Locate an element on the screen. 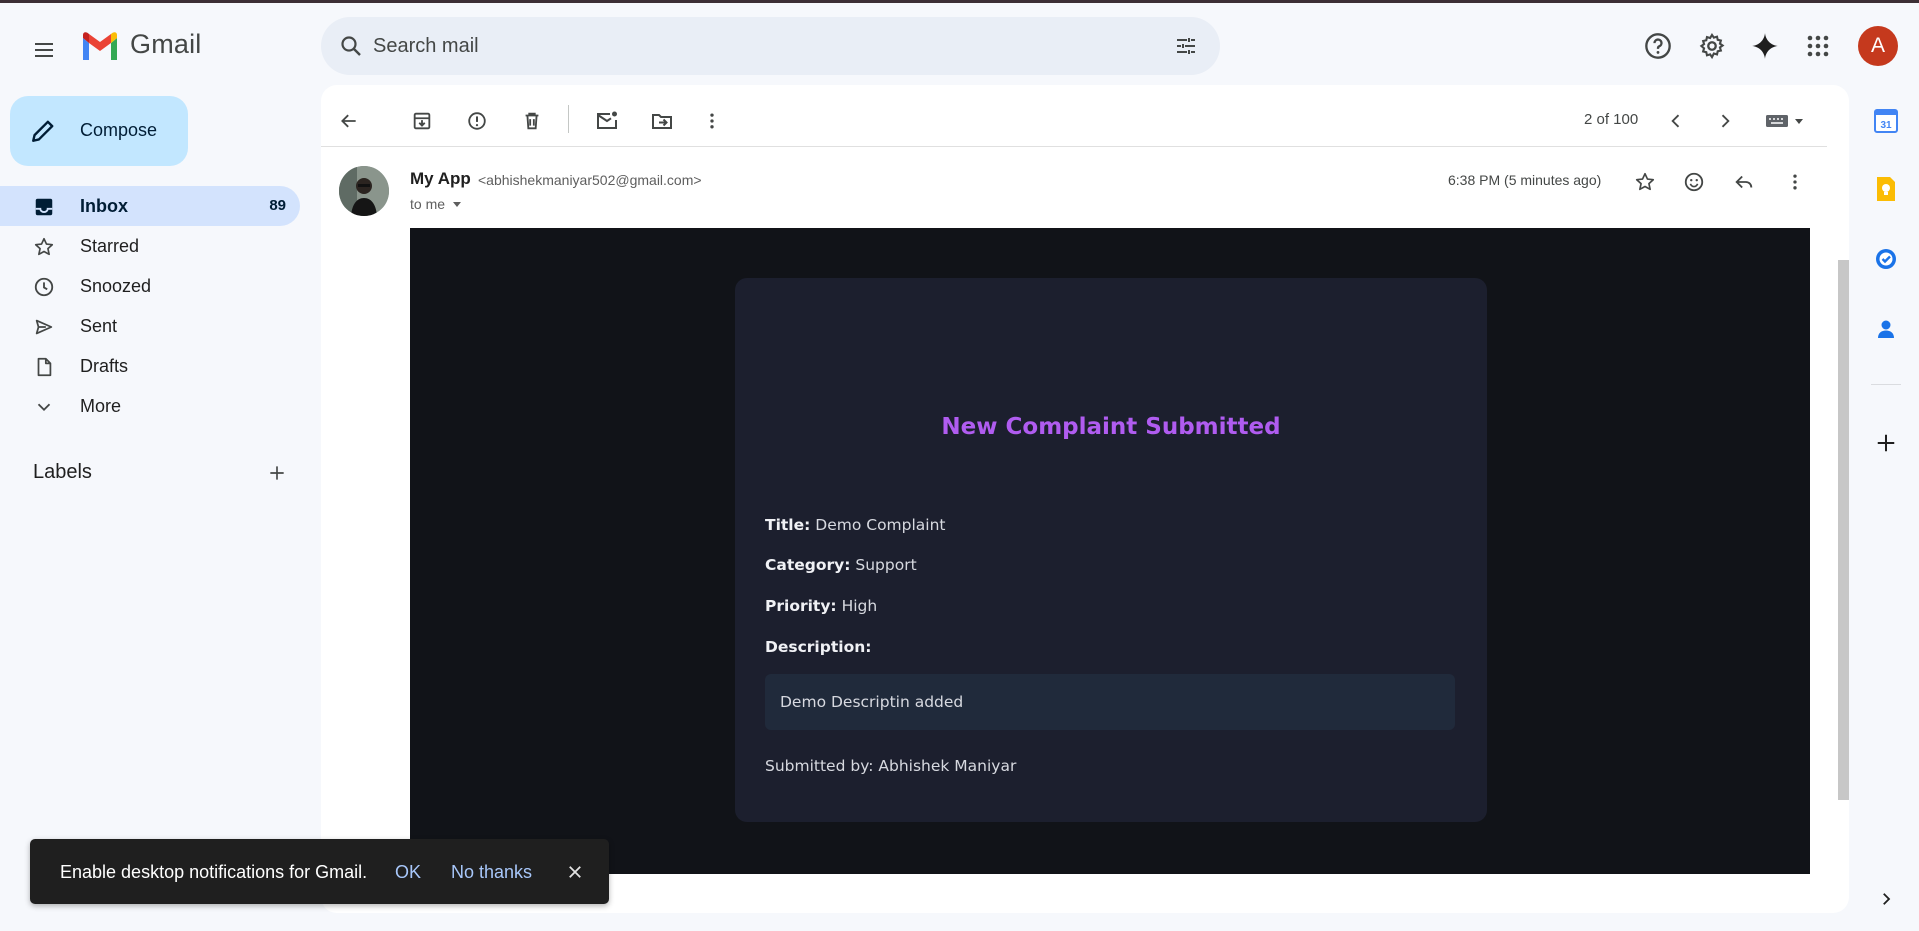  recipient-label: to me is located at coordinates (428, 204).